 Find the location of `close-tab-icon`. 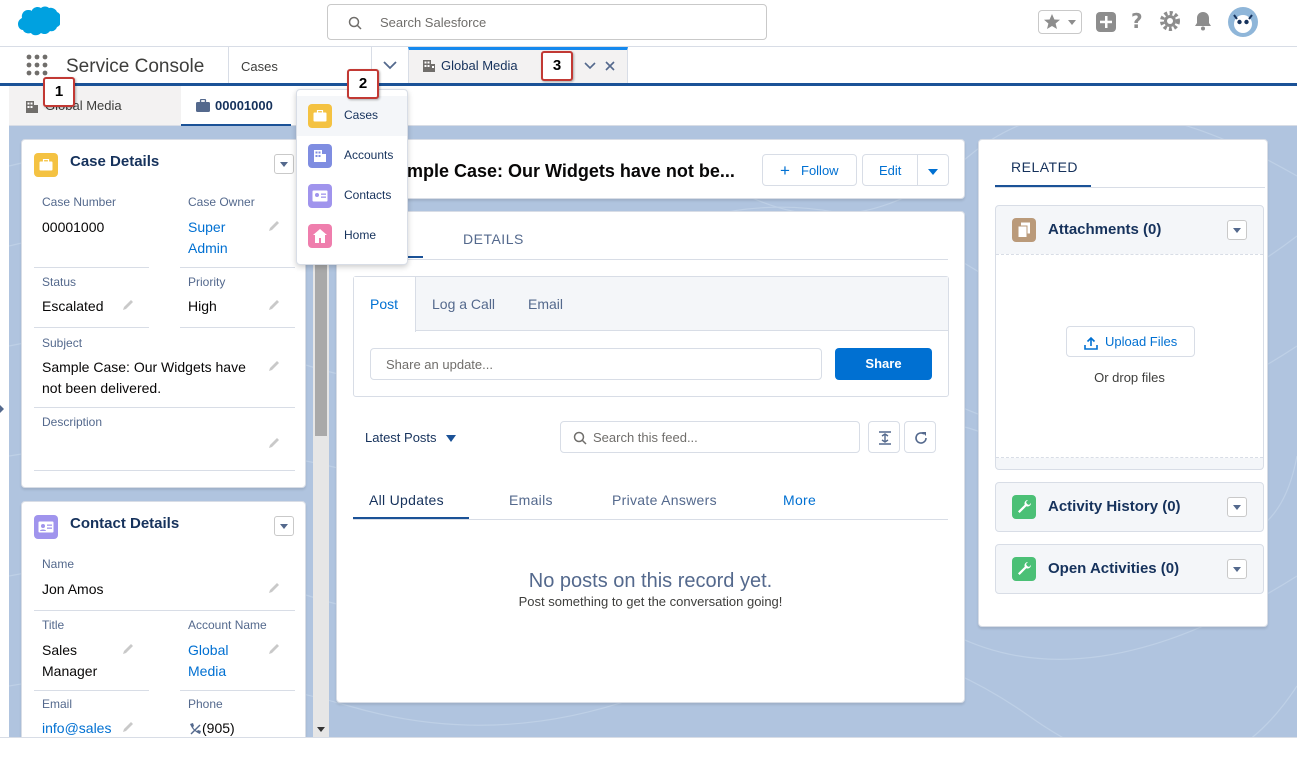

close-tab-icon is located at coordinates (610, 66).